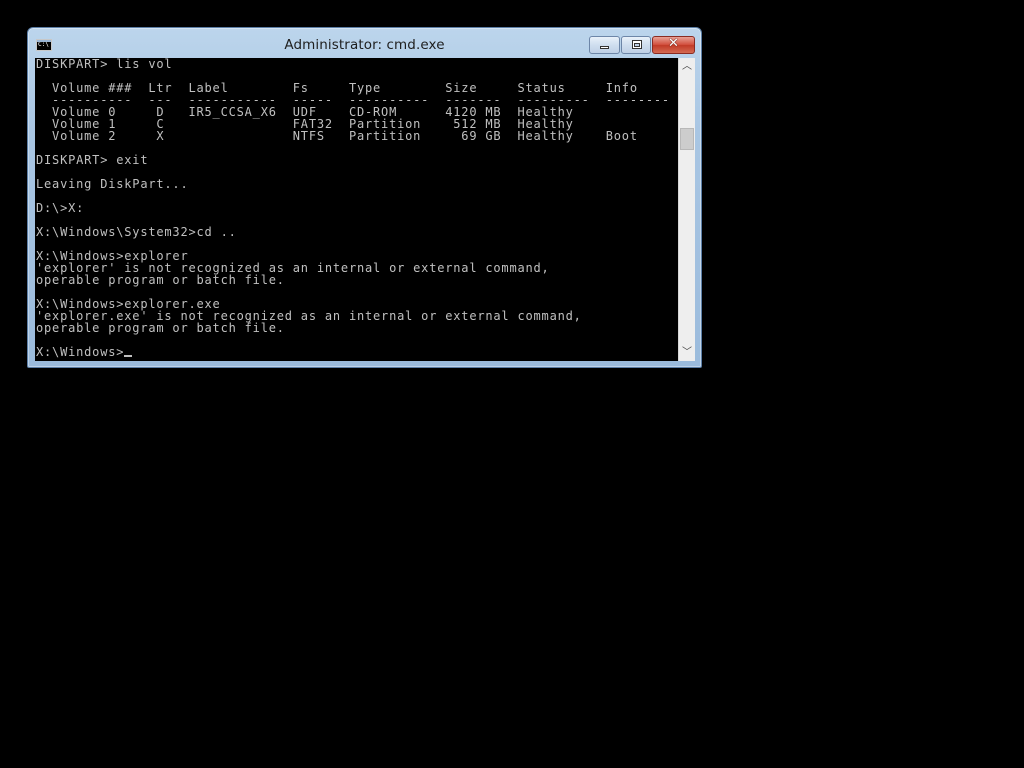 The image size is (1024, 768). Describe the element at coordinates (60, 208) in the screenshot. I see `console-line: D:\>X:` at that location.